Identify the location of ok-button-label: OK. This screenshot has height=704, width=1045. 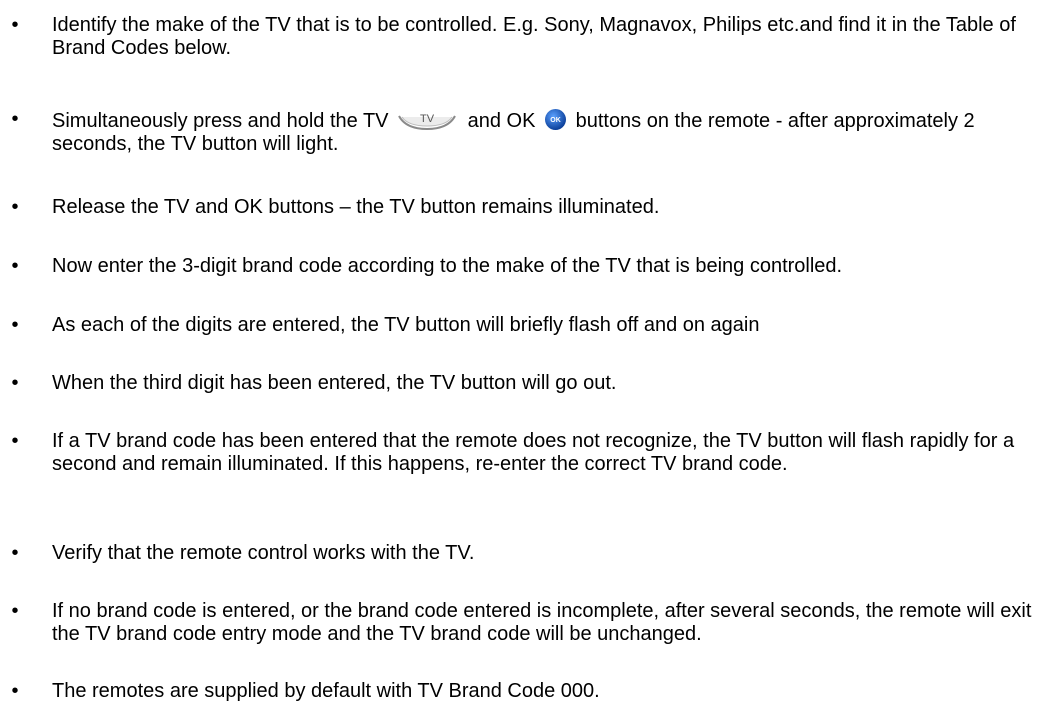
(555, 120).